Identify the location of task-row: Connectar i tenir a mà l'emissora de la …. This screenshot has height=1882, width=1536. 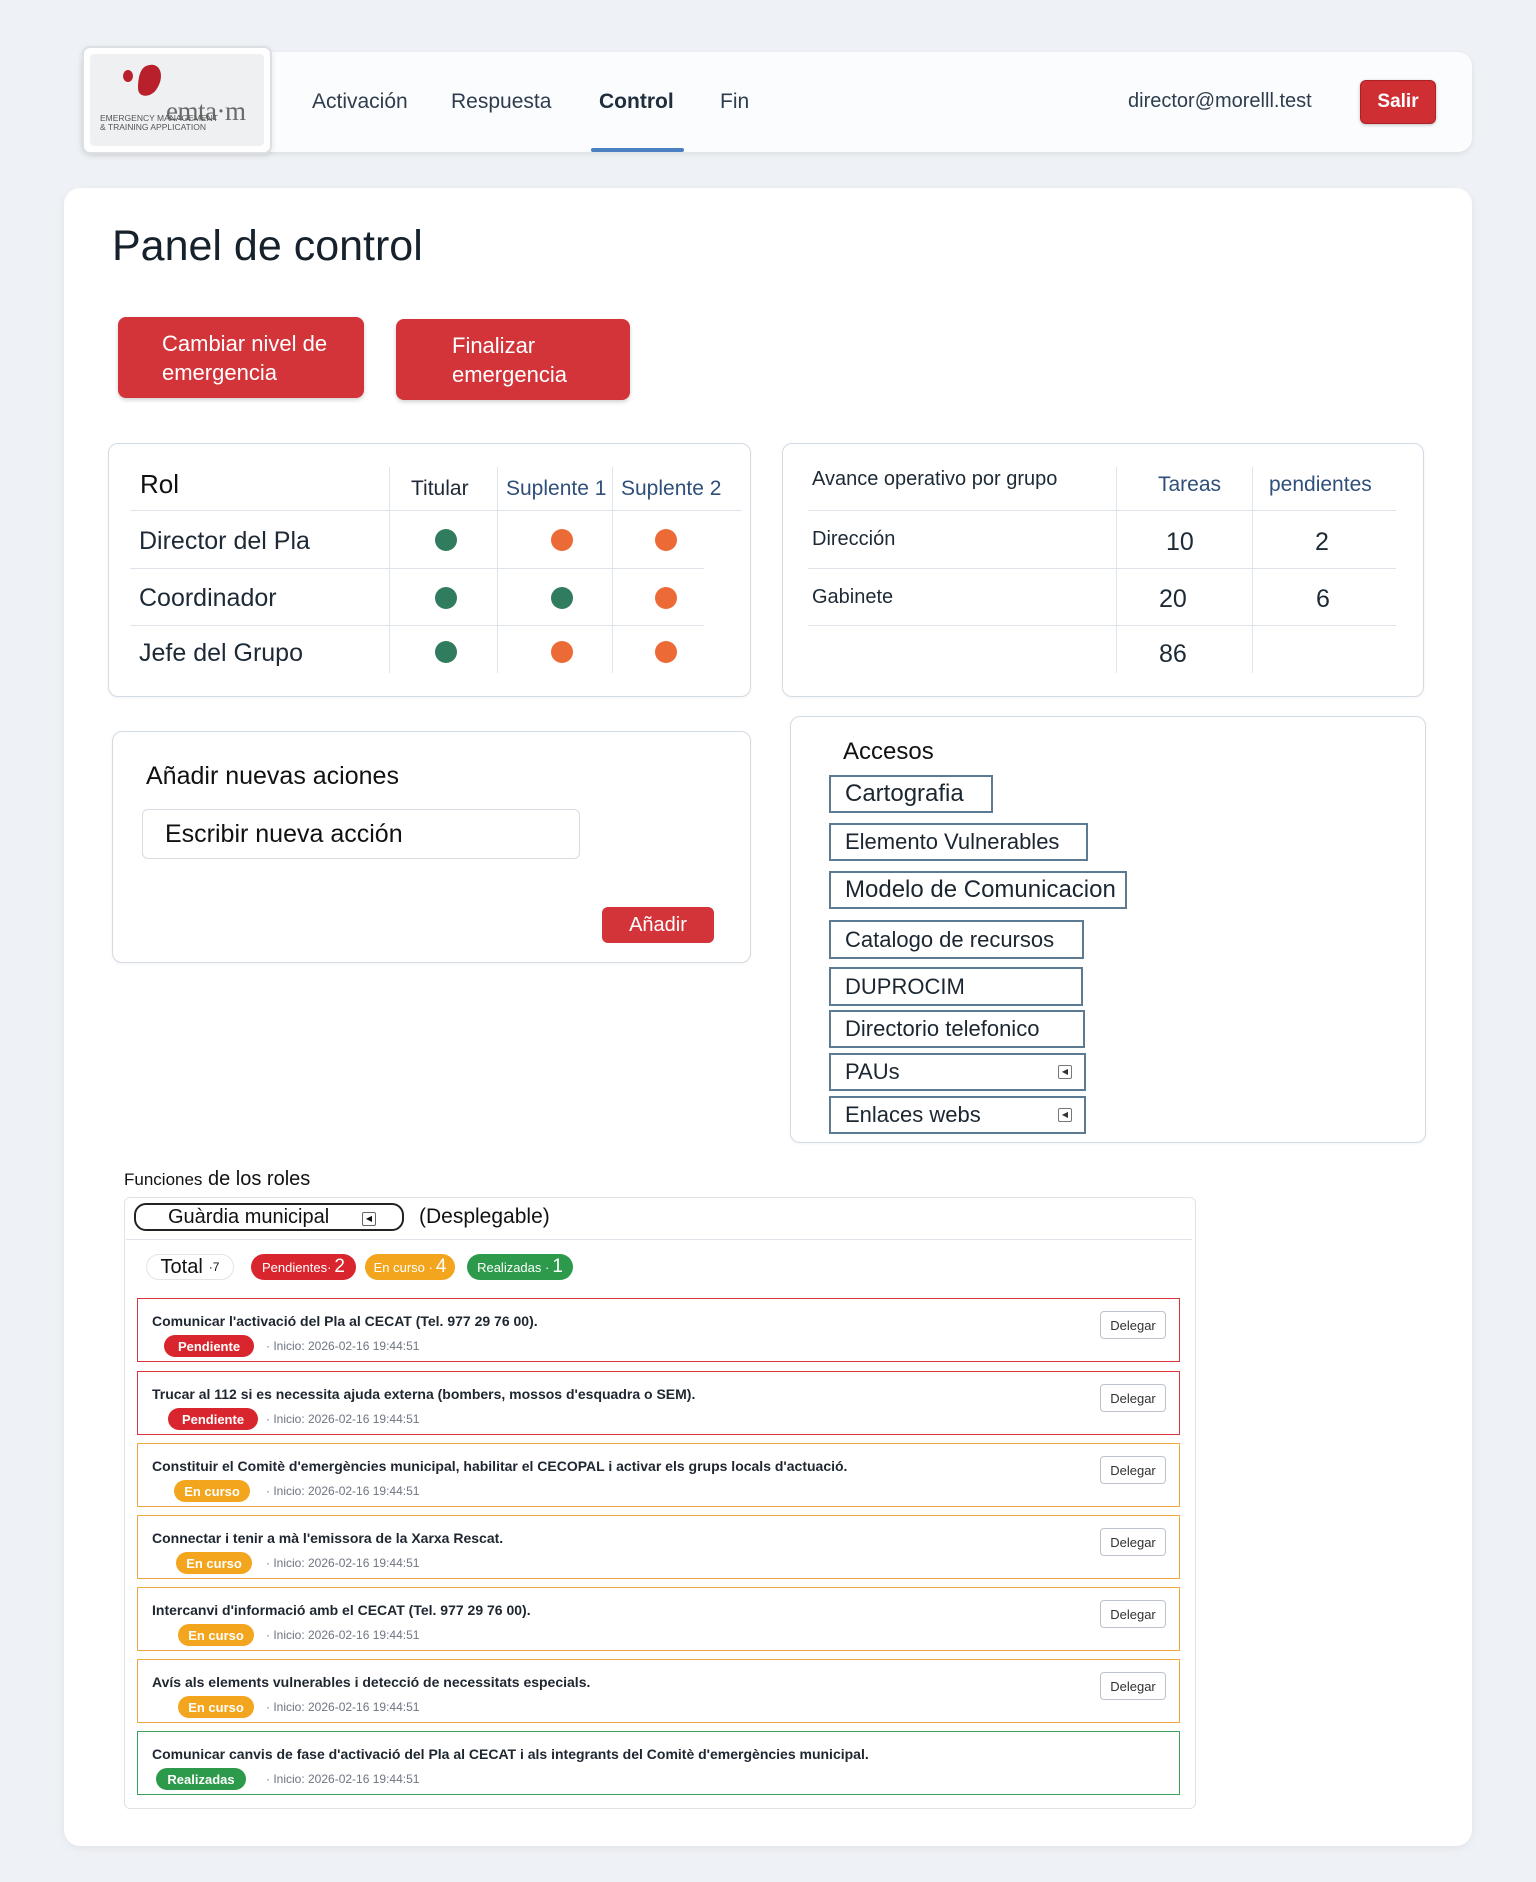
(658, 1547).